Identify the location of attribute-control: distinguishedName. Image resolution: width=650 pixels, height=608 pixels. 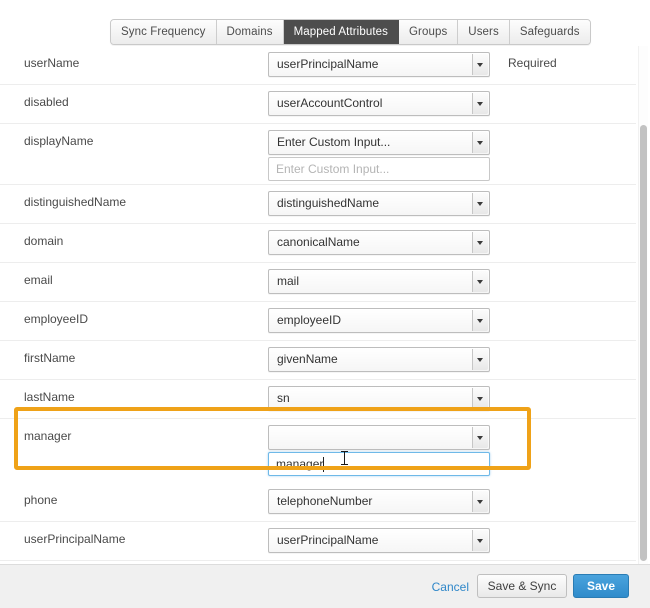
(379, 203).